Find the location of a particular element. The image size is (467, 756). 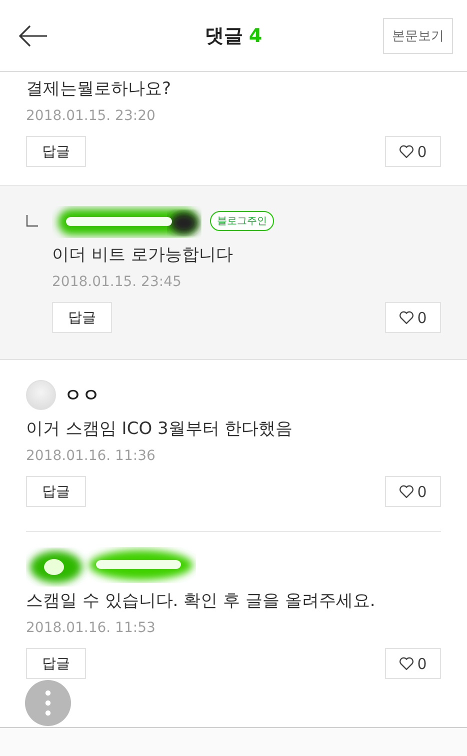

reply-indent-icon is located at coordinates (32, 221).